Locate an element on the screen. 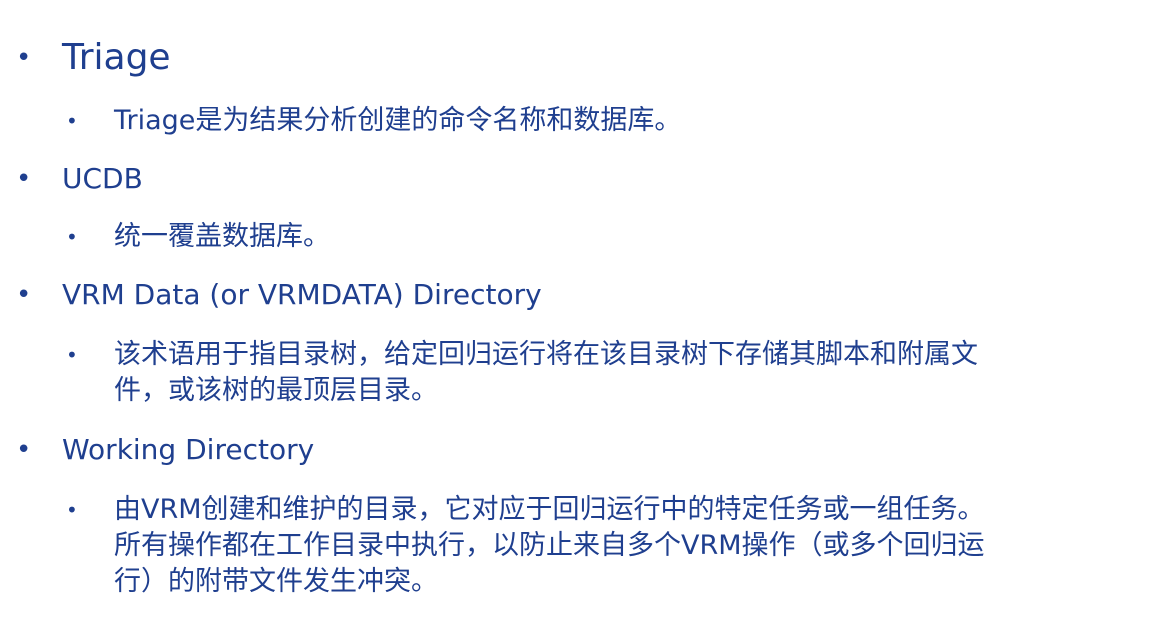 This screenshot has width=1165, height=632. sub-bullet-text-ucdb: 统一覆盖数据库。 is located at coordinates (222, 236).